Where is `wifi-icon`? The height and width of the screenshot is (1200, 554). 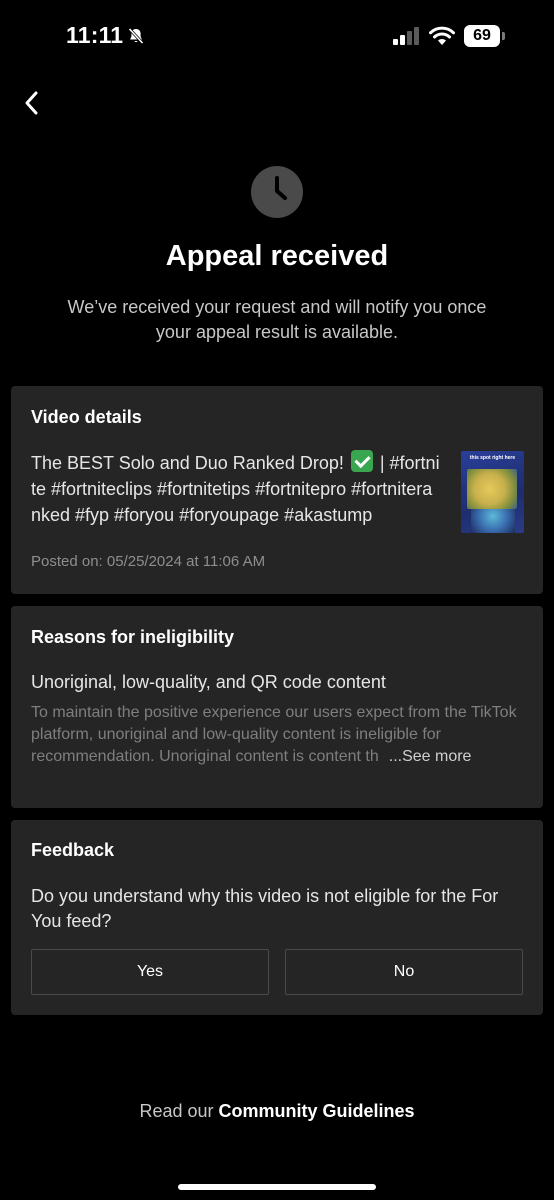
wifi-icon is located at coordinates (442, 38).